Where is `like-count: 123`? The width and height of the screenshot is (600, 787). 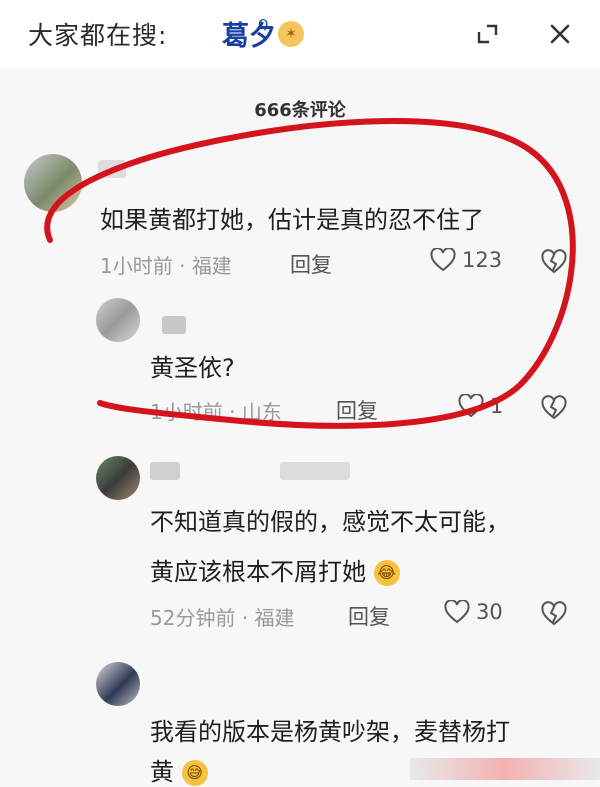 like-count: 123 is located at coordinates (482, 260).